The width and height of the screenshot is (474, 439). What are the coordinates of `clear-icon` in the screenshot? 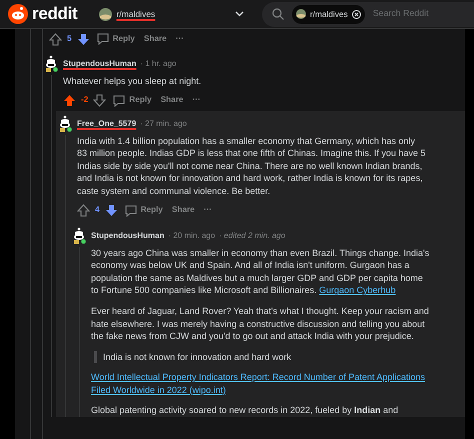 It's located at (356, 14).